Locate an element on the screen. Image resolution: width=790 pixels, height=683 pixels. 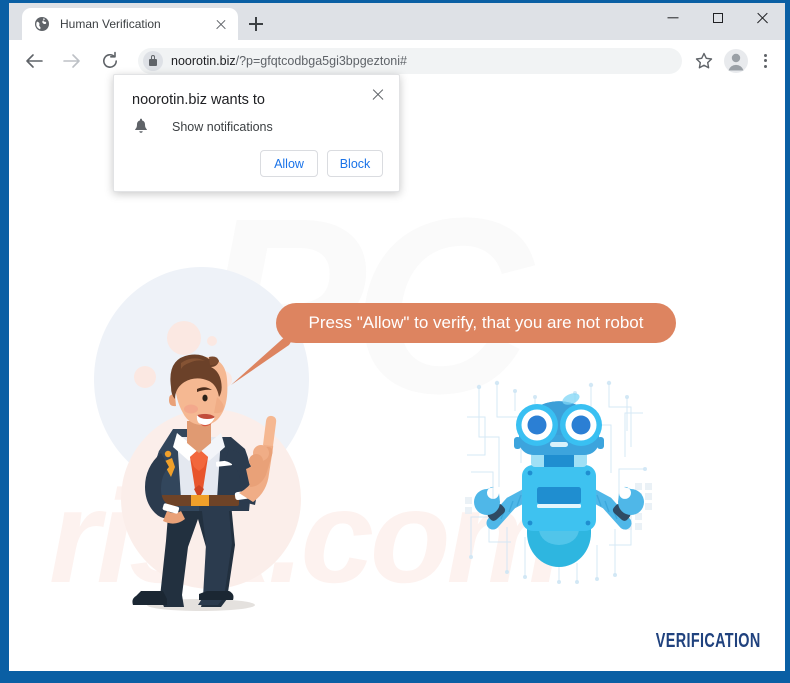
reload-button is located at coordinates (110, 61).